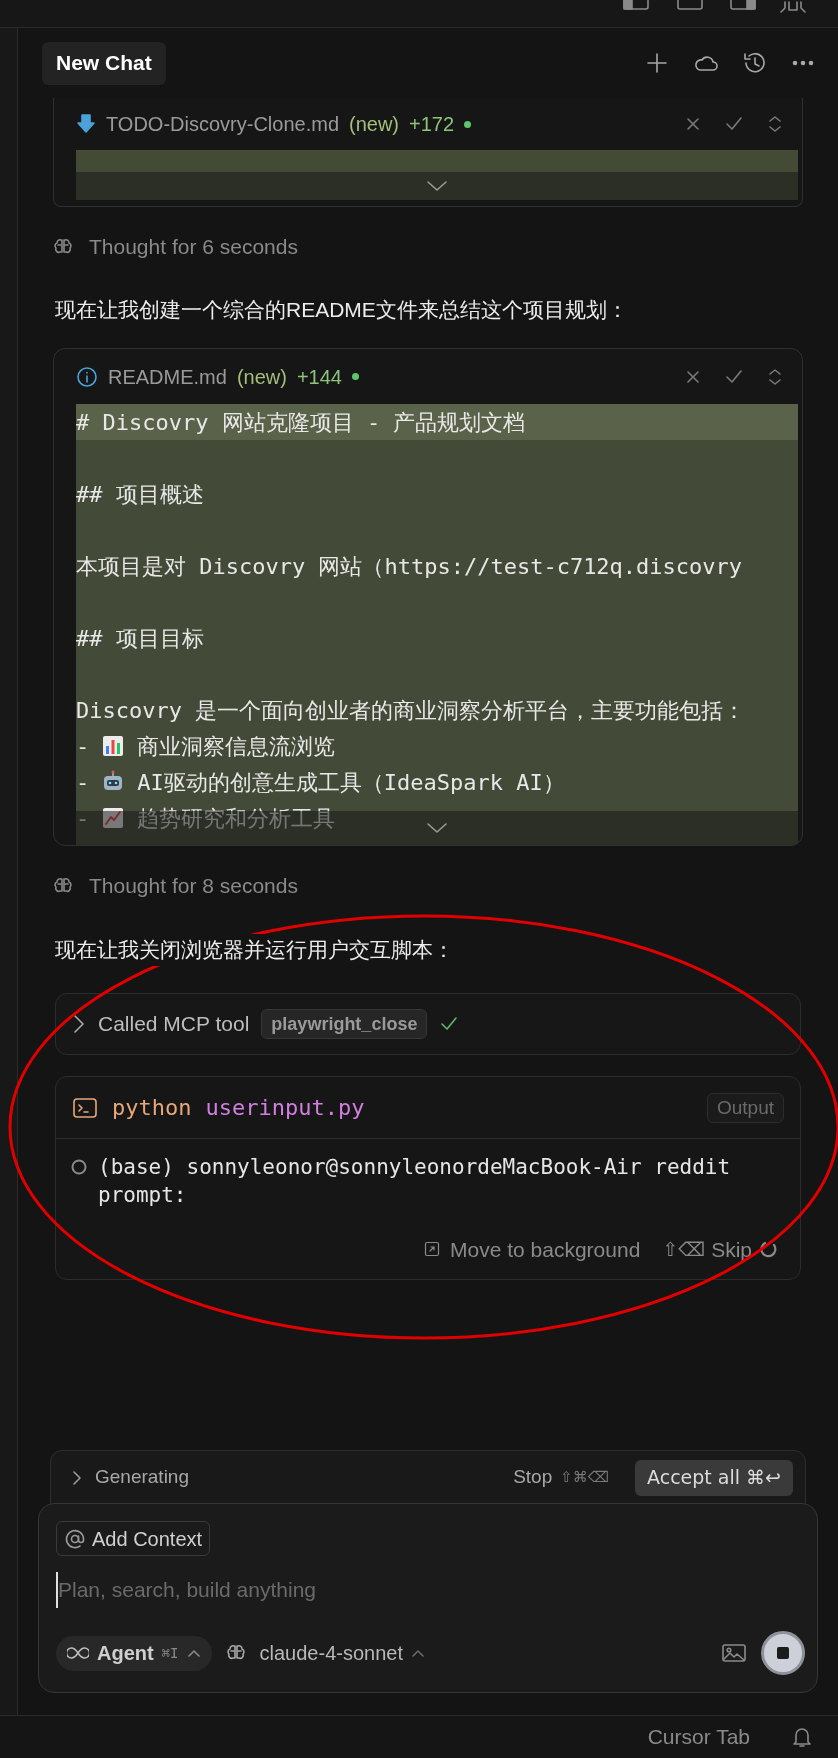  I want to click on command-argument: userinput.py, so click(285, 1108).